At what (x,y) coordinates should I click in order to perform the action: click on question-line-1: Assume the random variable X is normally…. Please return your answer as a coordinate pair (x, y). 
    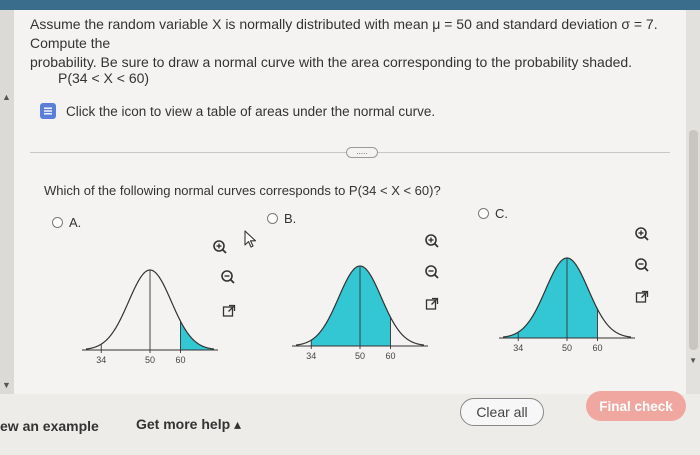
    Looking at the image, I should click on (344, 33).